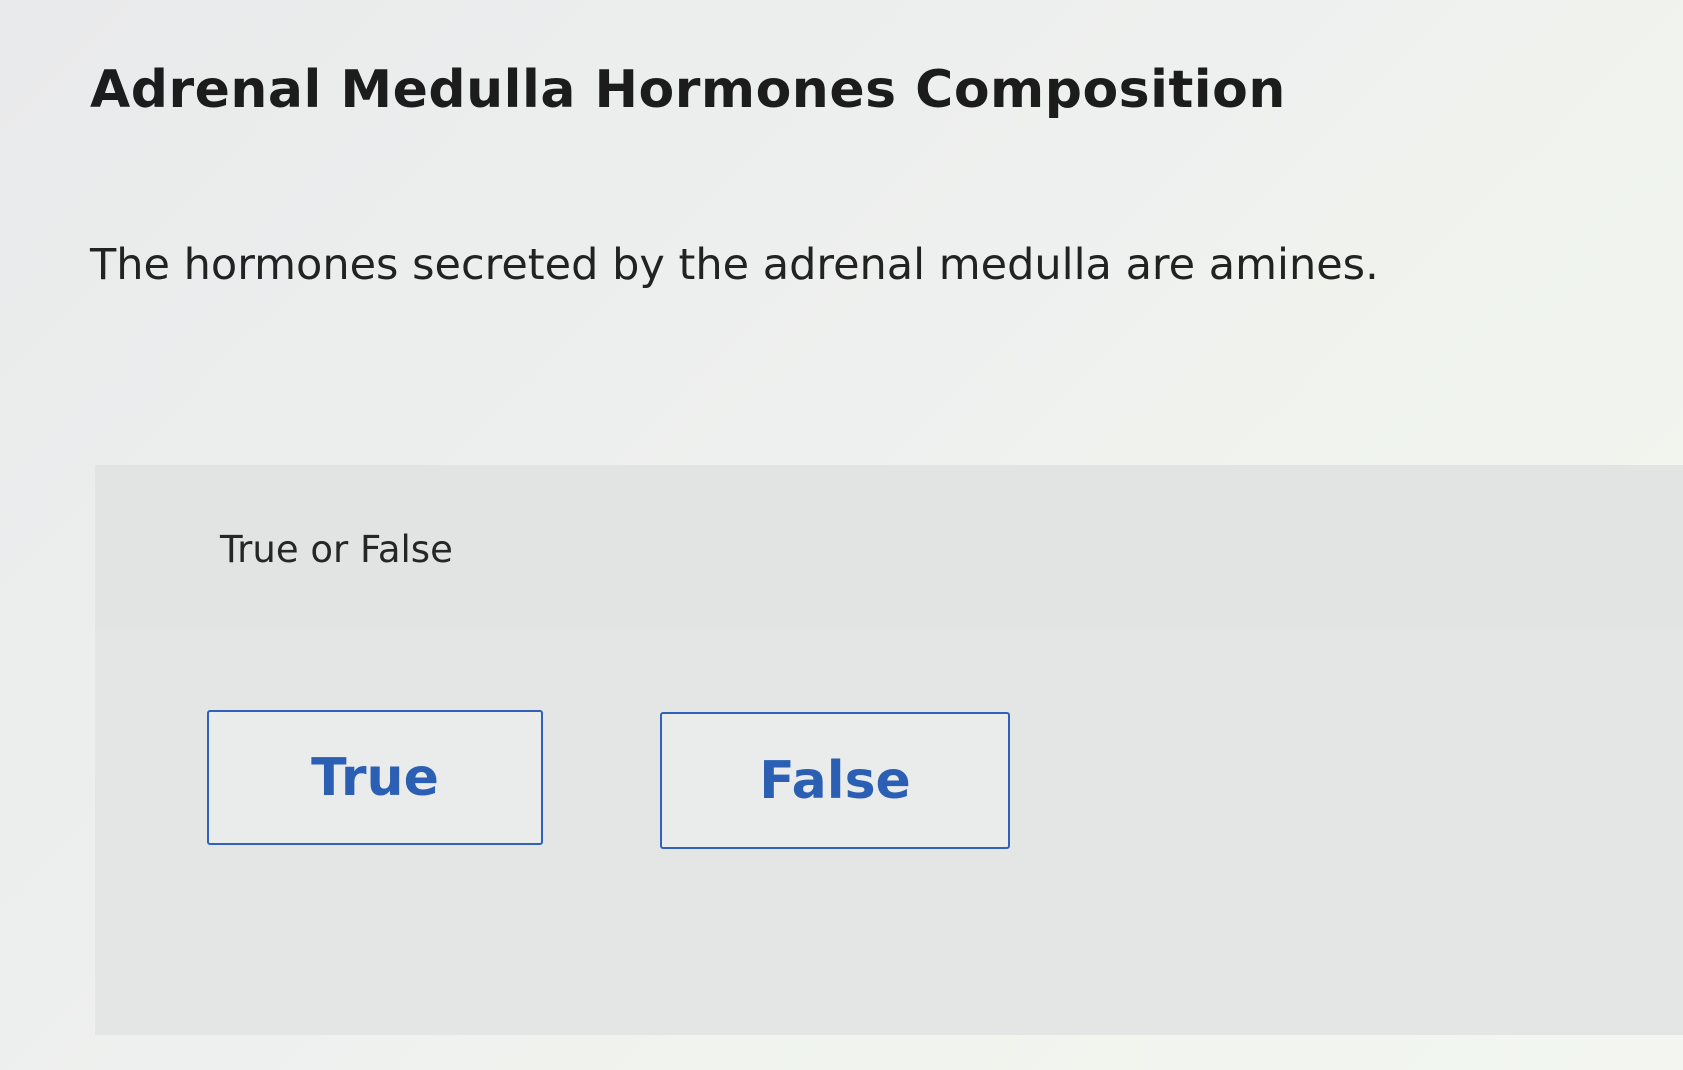 The width and height of the screenshot is (1683, 1070). What do you see at coordinates (889, 546) in the screenshot?
I see `panel-header: True or False` at bounding box center [889, 546].